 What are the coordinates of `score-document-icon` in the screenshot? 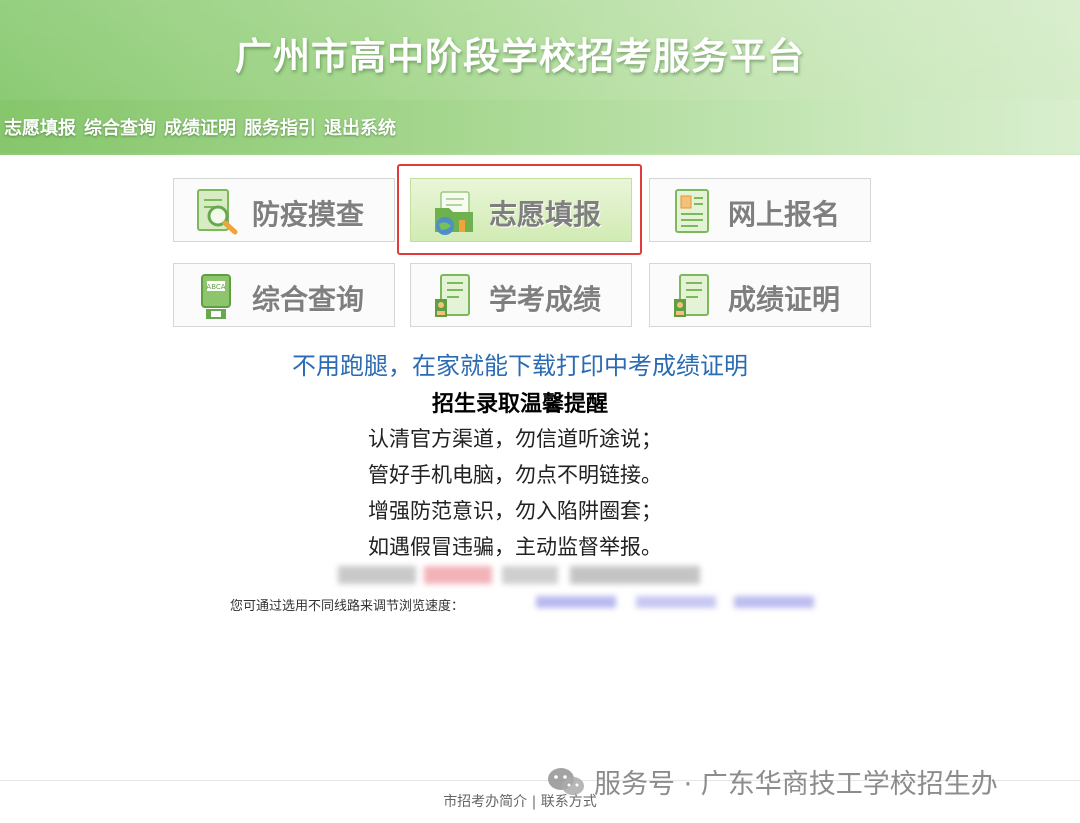 It's located at (452, 295).